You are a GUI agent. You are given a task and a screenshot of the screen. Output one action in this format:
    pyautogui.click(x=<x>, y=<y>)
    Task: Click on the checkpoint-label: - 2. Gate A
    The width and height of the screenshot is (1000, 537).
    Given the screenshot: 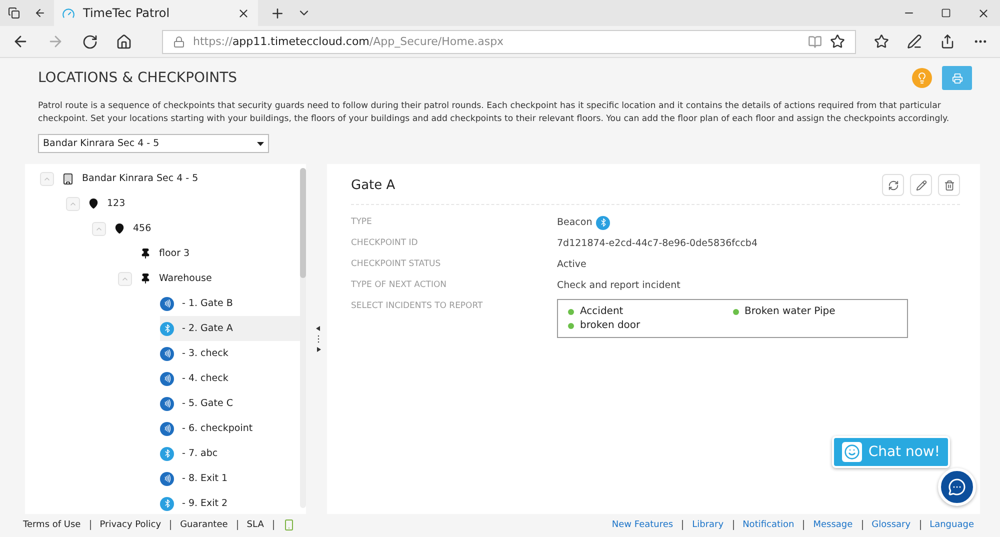 What is the action you would take?
    pyautogui.click(x=207, y=328)
    